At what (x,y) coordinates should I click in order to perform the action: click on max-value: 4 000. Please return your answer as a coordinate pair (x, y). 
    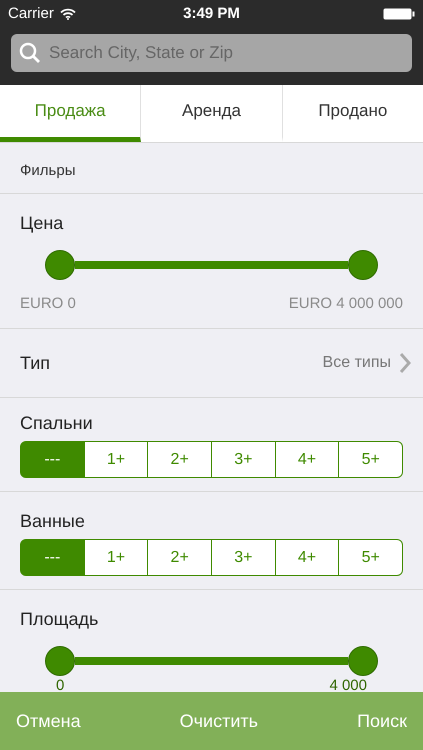
    Looking at the image, I should click on (348, 686).